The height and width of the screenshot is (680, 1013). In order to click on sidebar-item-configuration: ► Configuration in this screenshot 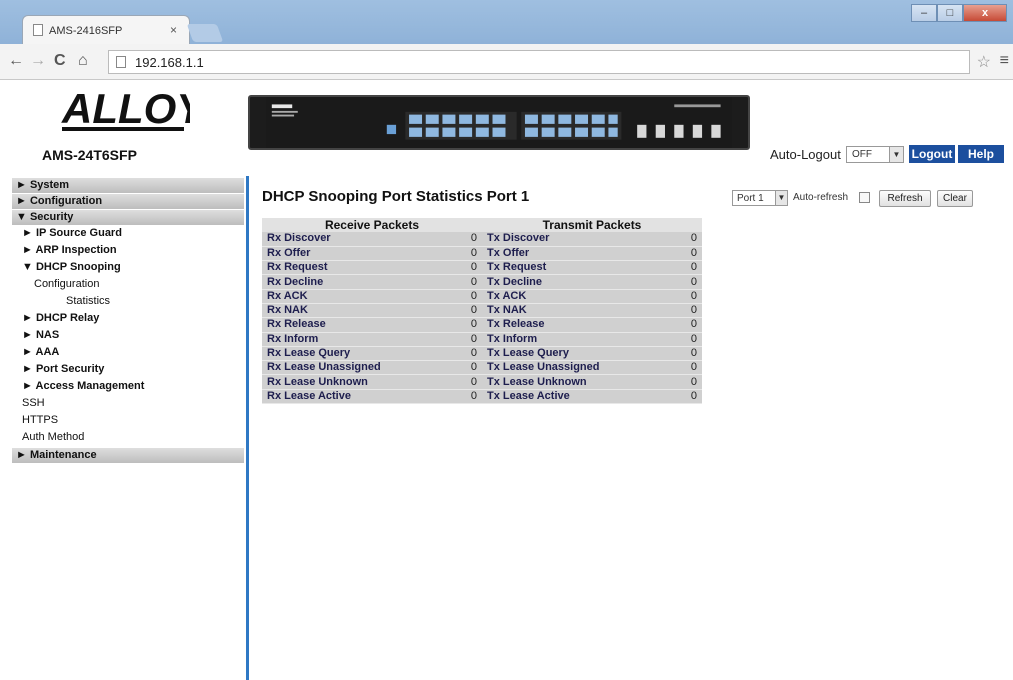, I will do `click(128, 201)`.